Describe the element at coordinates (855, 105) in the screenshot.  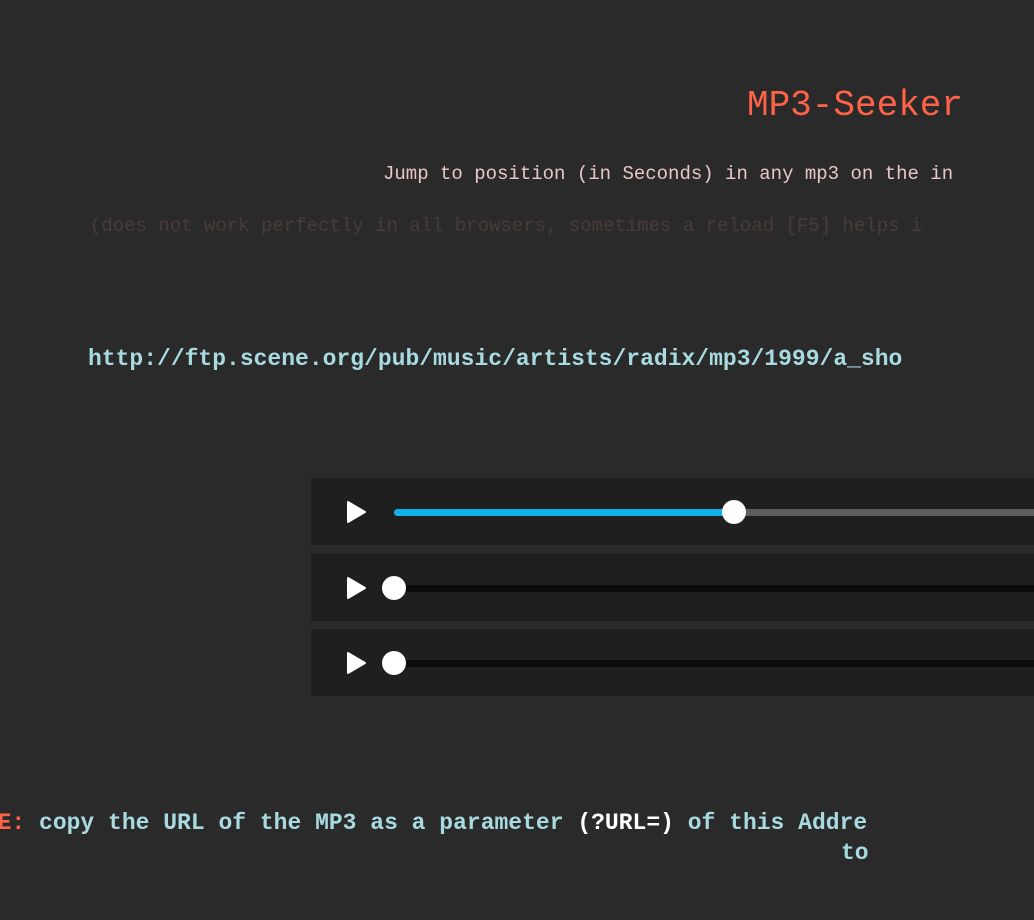
I see `page-title: MP3-Seeker` at that location.